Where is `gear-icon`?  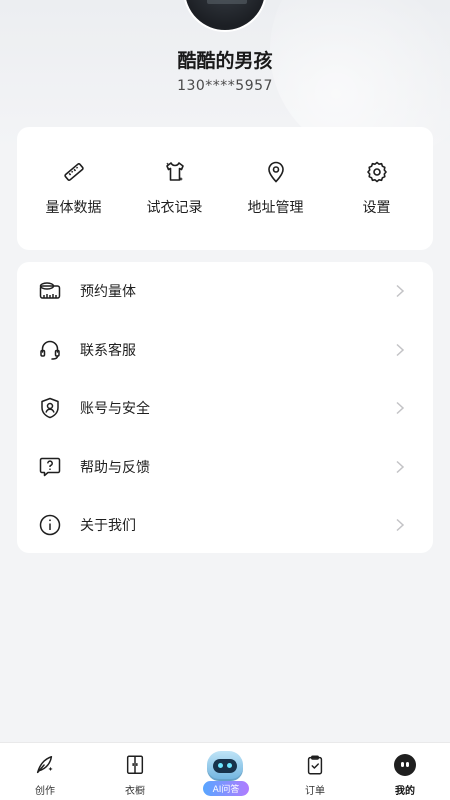 gear-icon is located at coordinates (376, 172).